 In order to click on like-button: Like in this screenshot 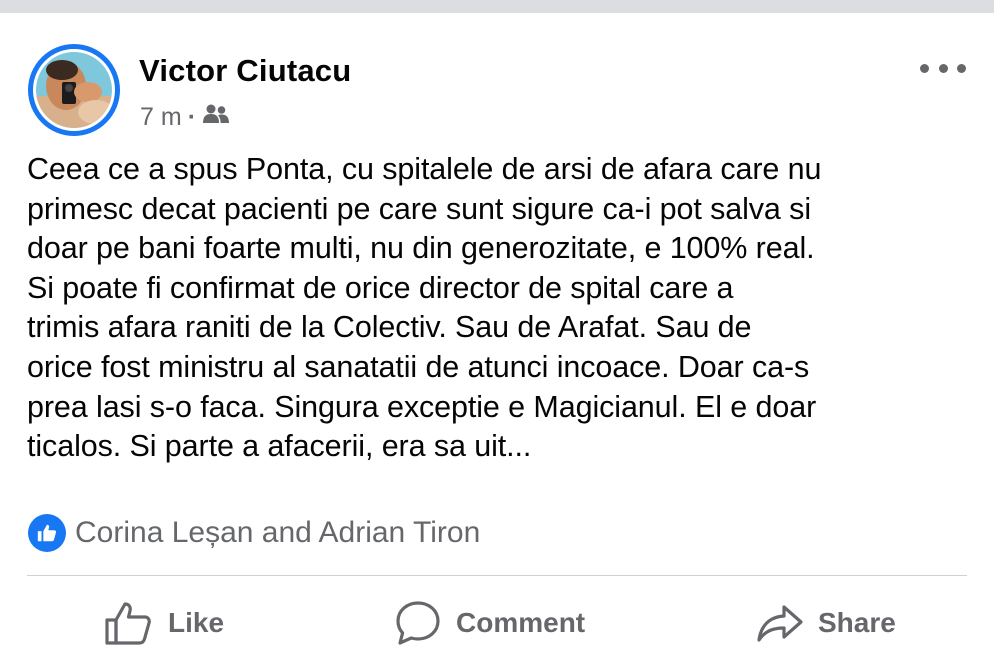, I will do `click(164, 623)`.